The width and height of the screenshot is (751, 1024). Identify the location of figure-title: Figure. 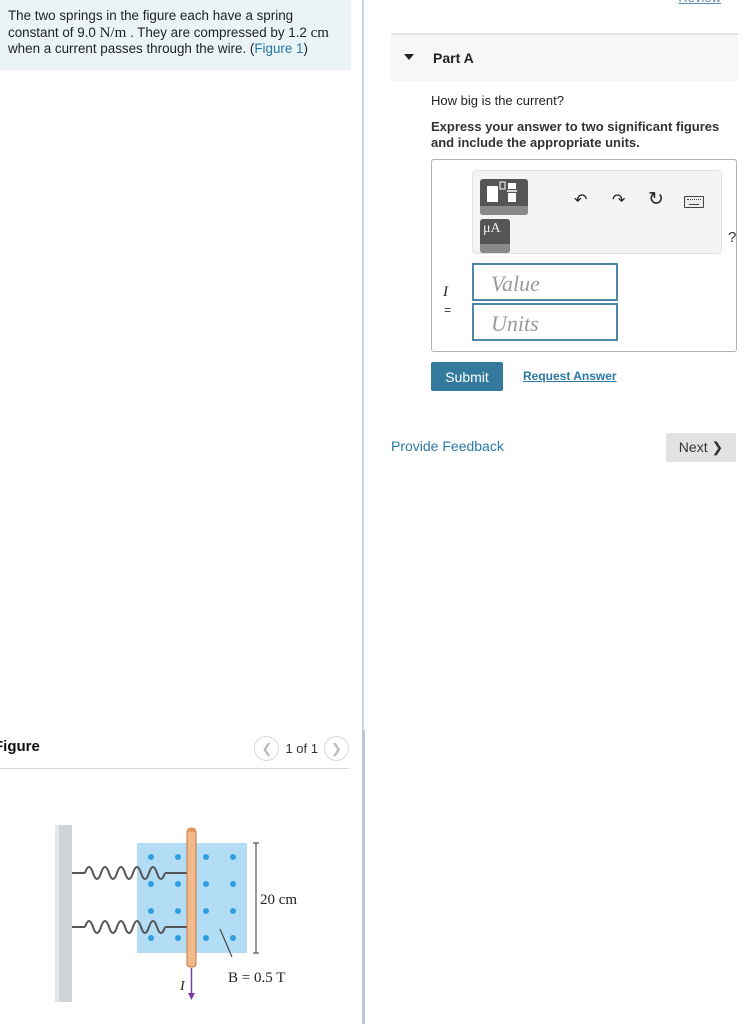
(20, 746).